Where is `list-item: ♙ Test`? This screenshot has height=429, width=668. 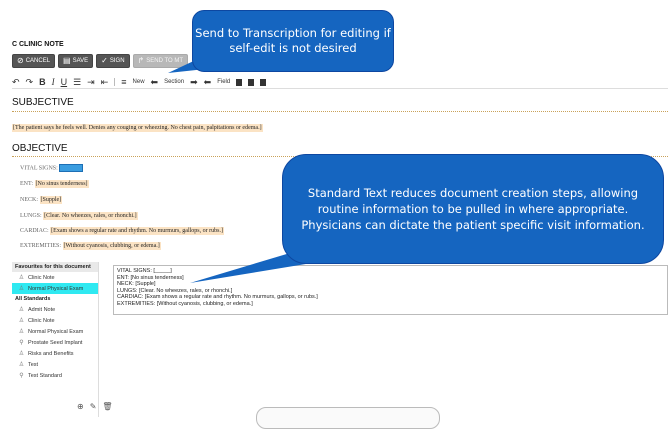
list-item: ♙ Test is located at coordinates (55, 364).